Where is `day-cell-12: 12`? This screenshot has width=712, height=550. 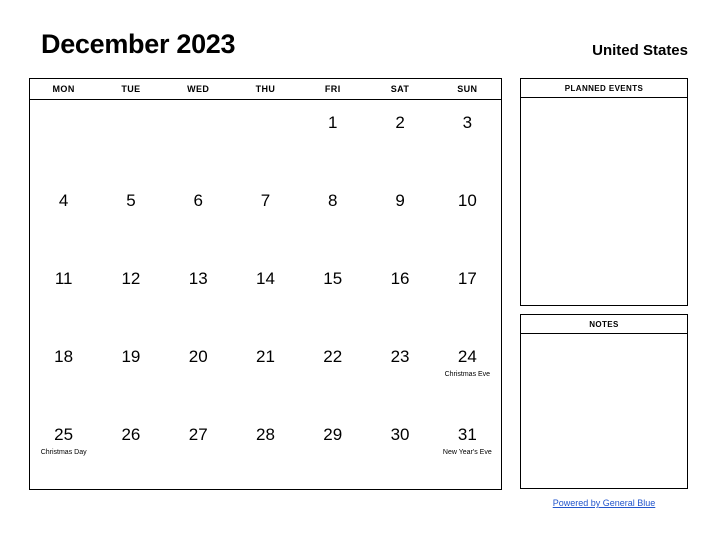 day-cell-12: 12 is located at coordinates (130, 295).